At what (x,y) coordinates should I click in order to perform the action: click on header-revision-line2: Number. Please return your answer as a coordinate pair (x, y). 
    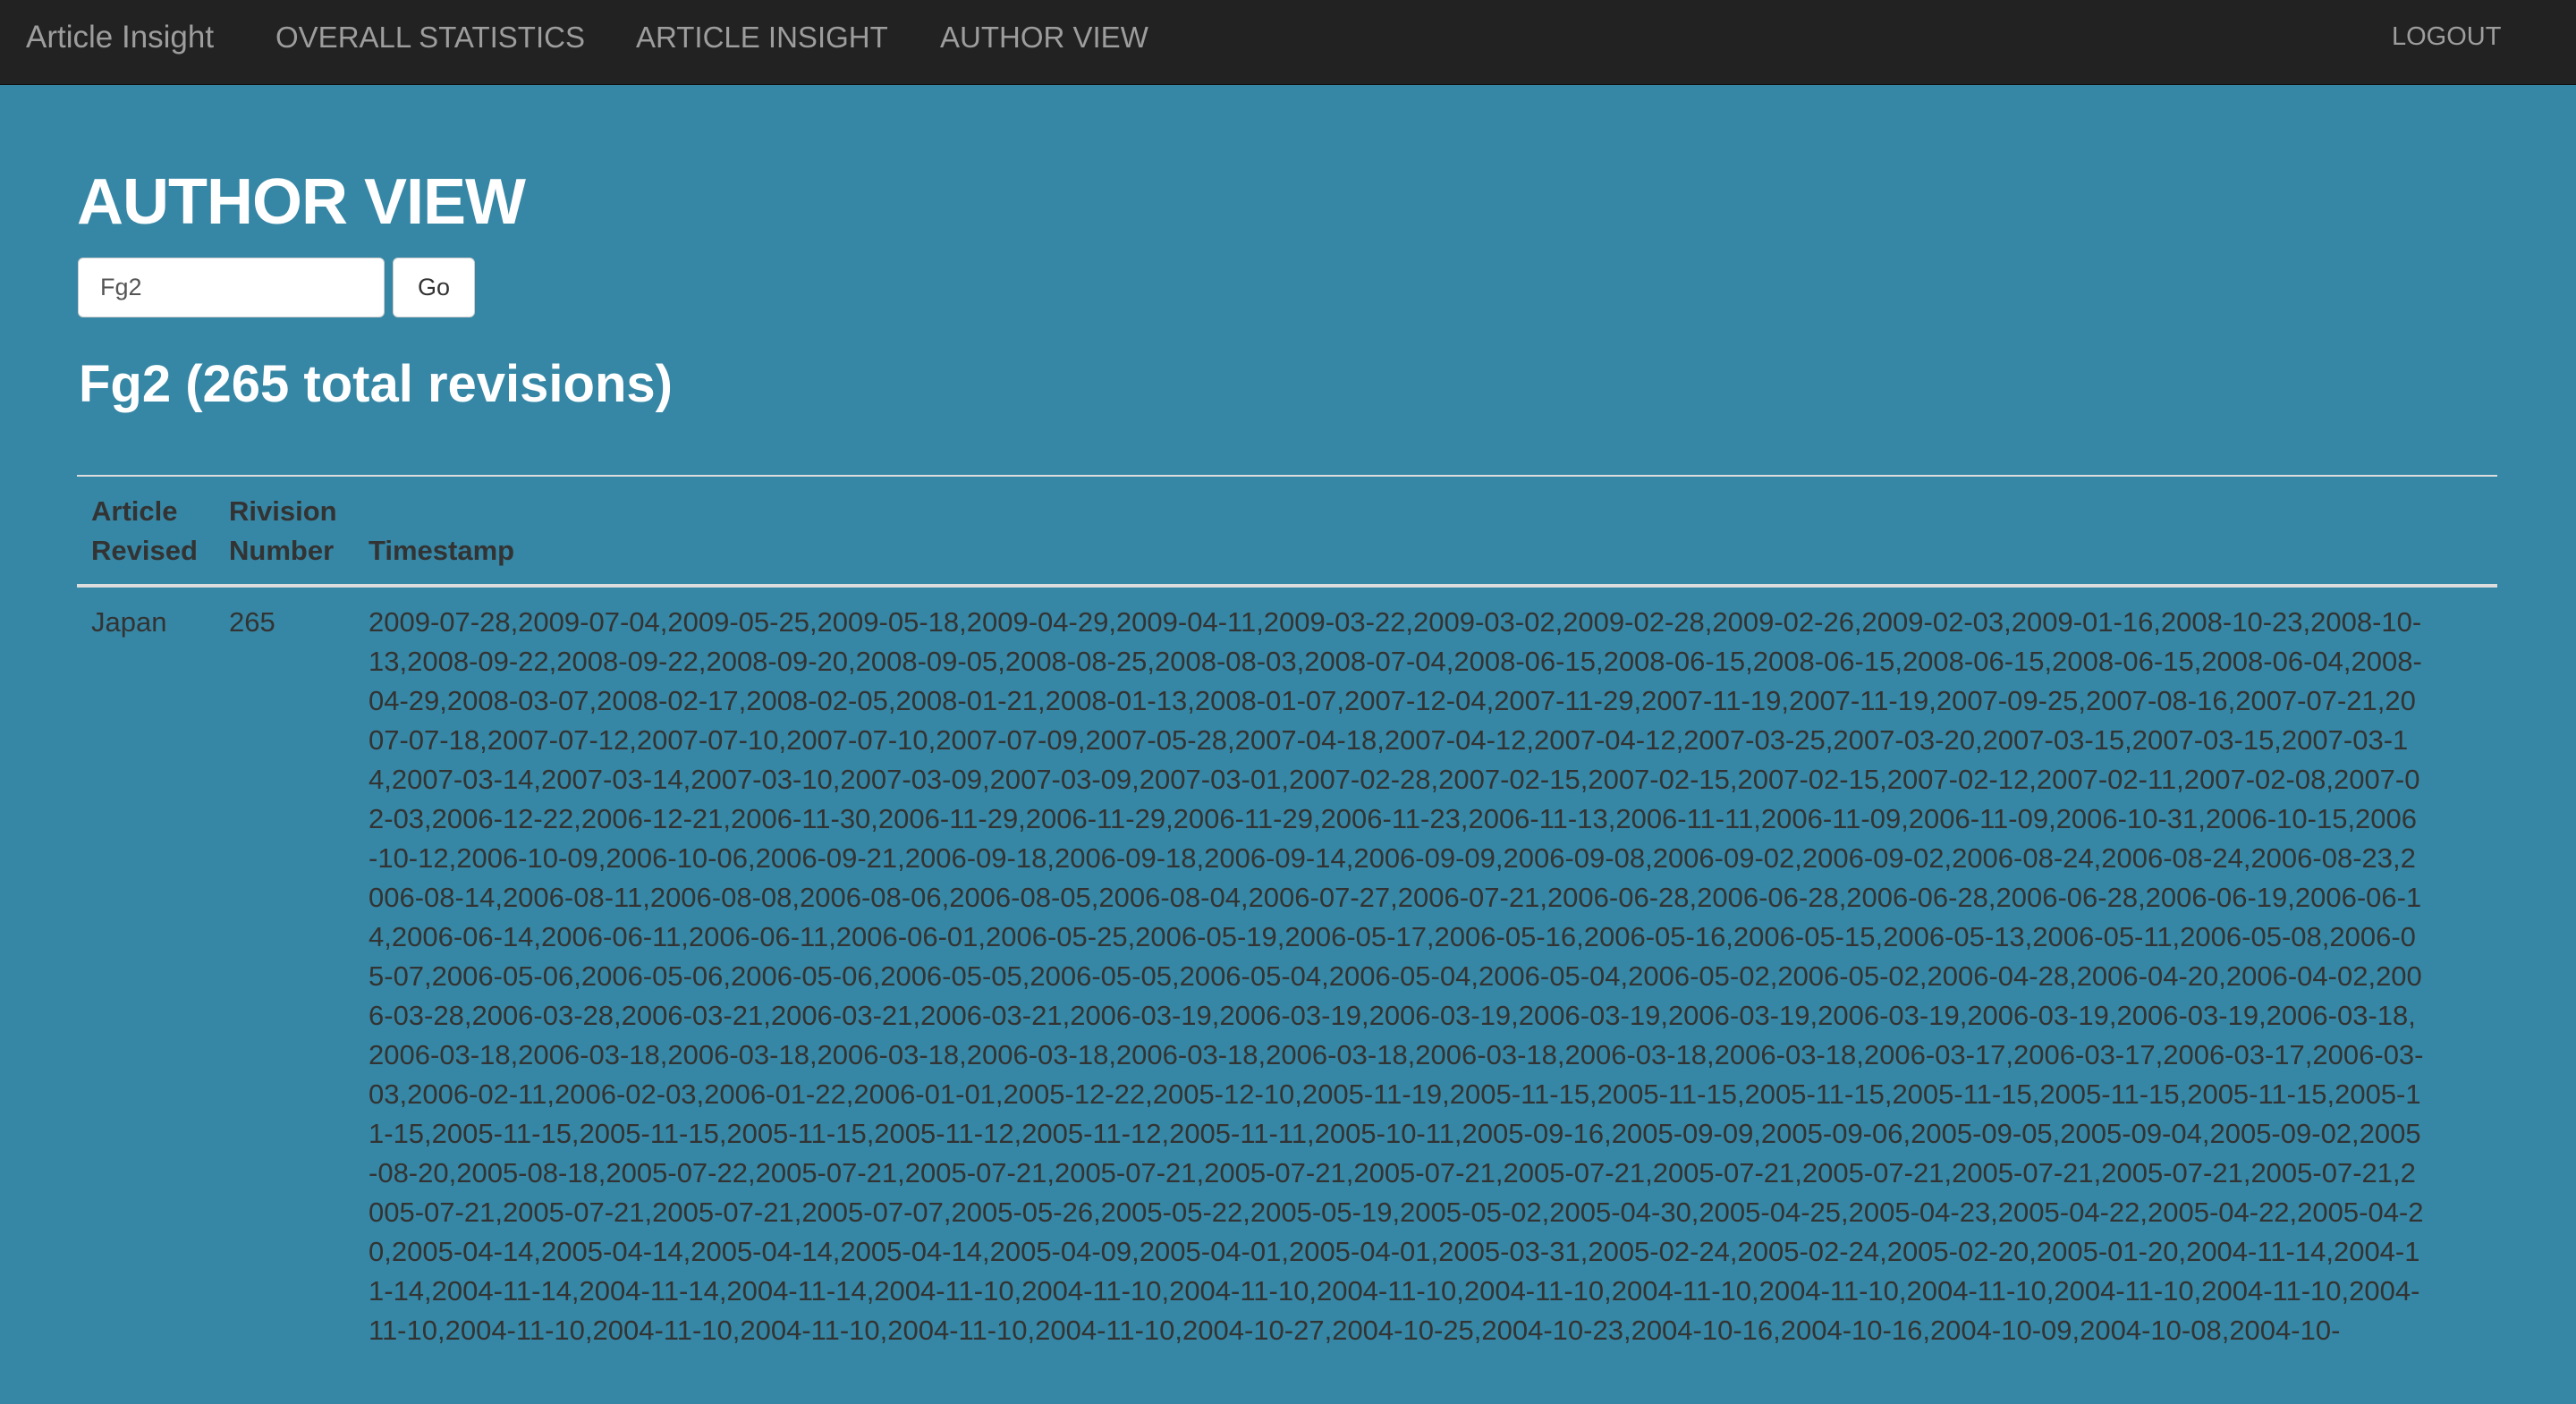
    Looking at the image, I should click on (282, 551).